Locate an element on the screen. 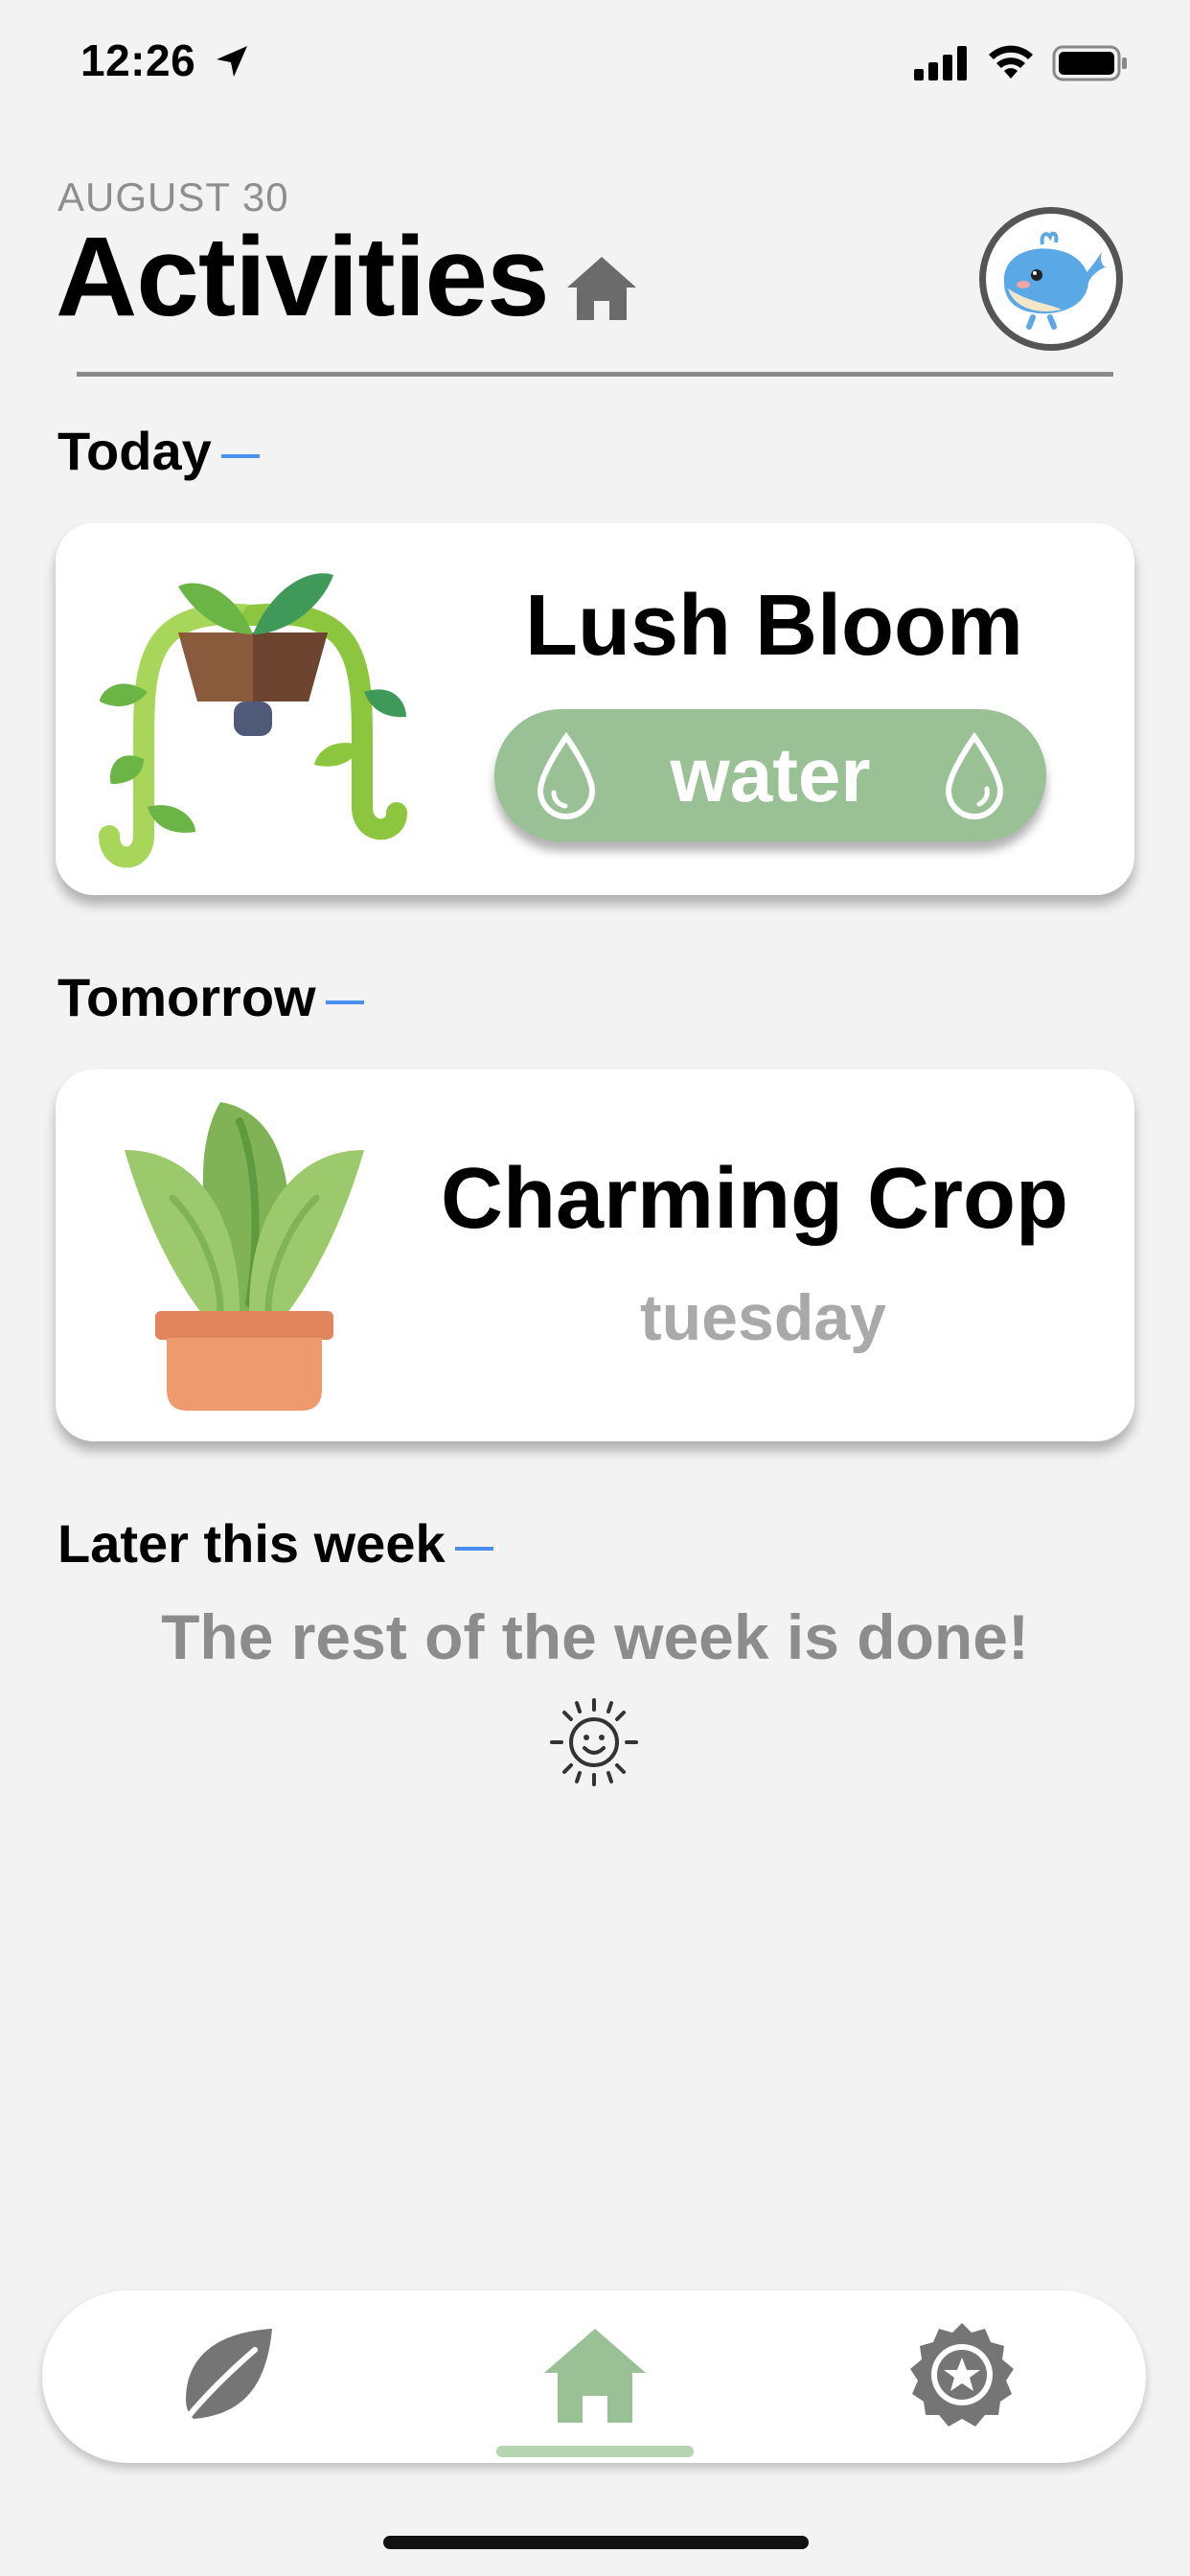  water-button-label: water is located at coordinates (771, 774).